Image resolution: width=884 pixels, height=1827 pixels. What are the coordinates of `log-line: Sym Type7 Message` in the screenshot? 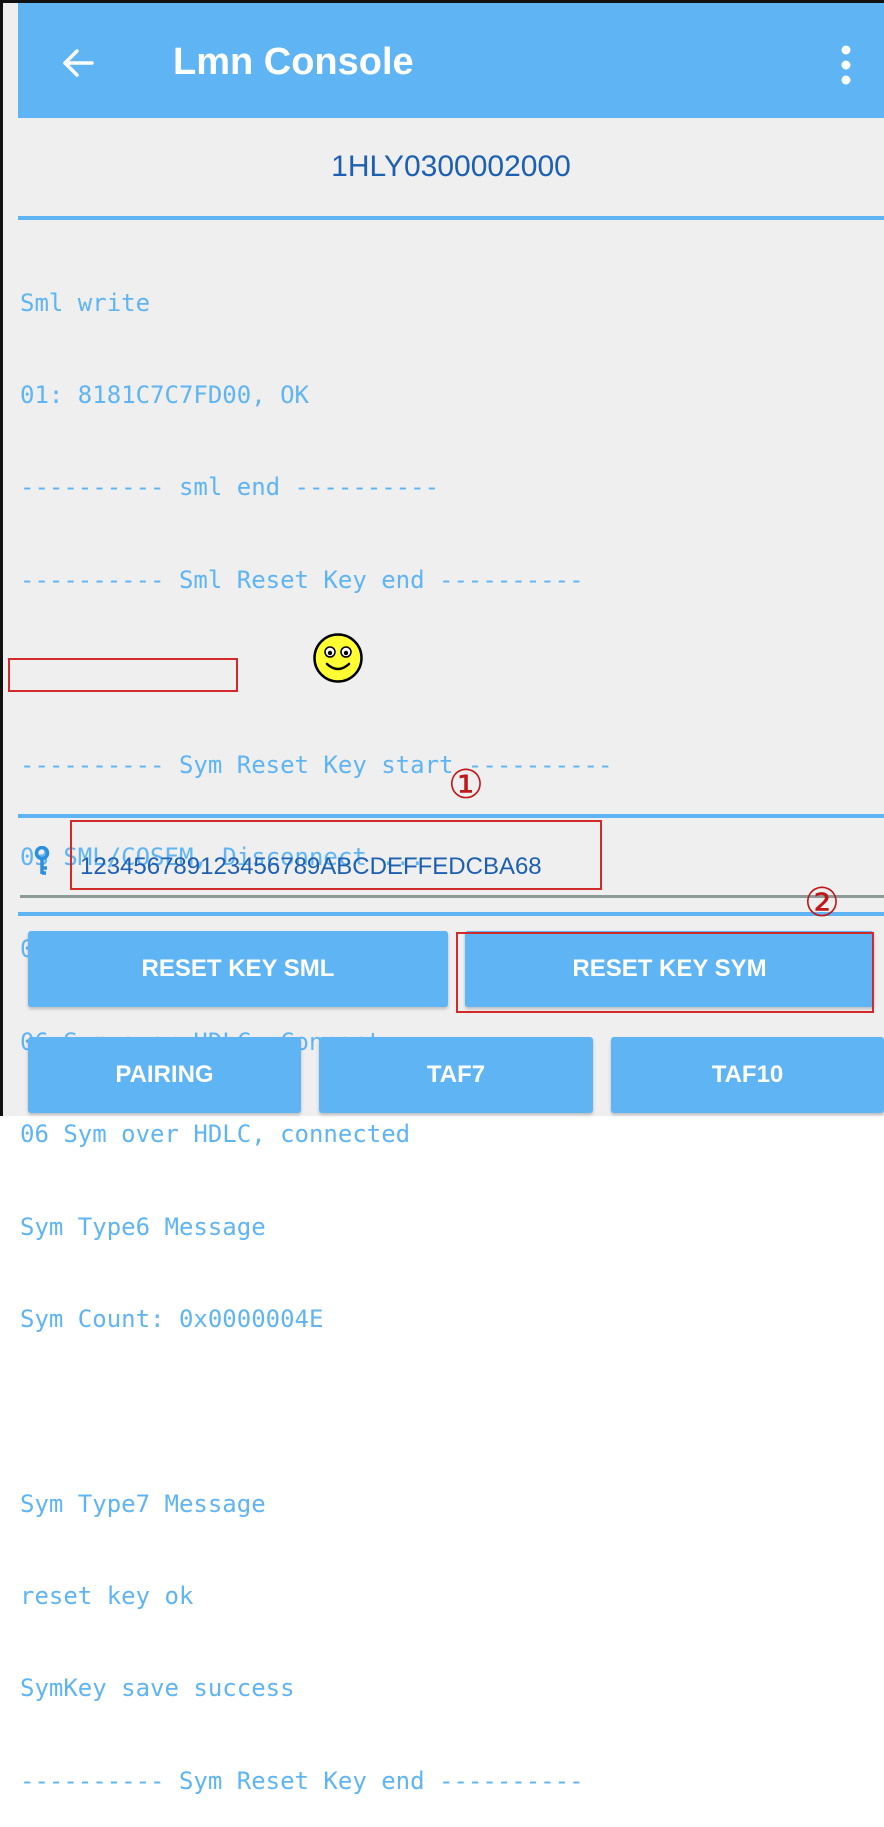 It's located at (143, 1503).